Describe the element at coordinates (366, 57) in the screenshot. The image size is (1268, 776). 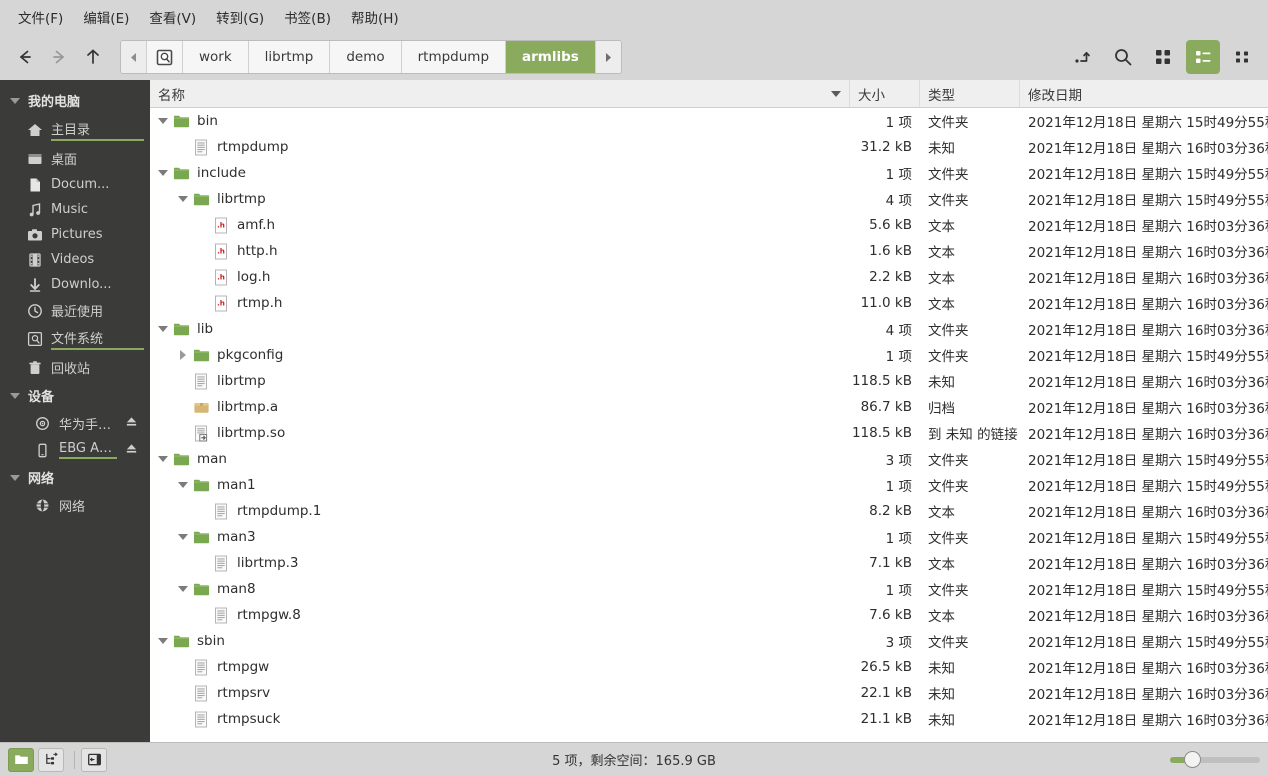
I see `breadcrumb-item-demo: demo` at that location.